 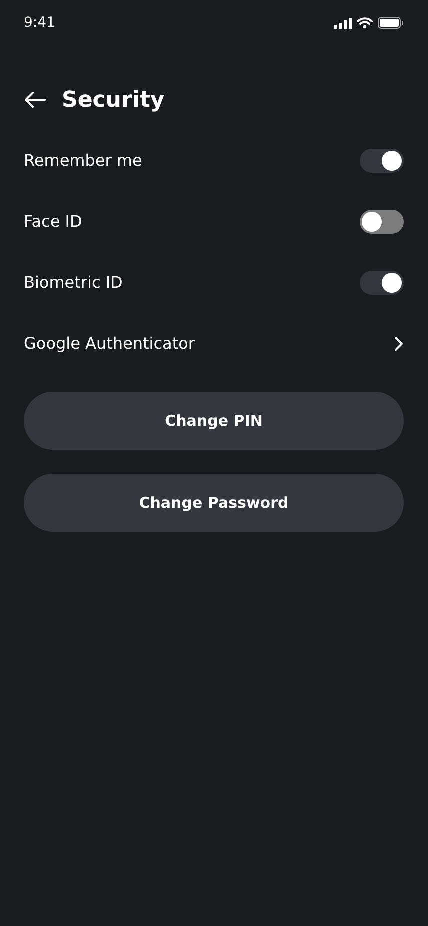 What do you see at coordinates (399, 344) in the screenshot?
I see `chevron-right-icon` at bounding box center [399, 344].